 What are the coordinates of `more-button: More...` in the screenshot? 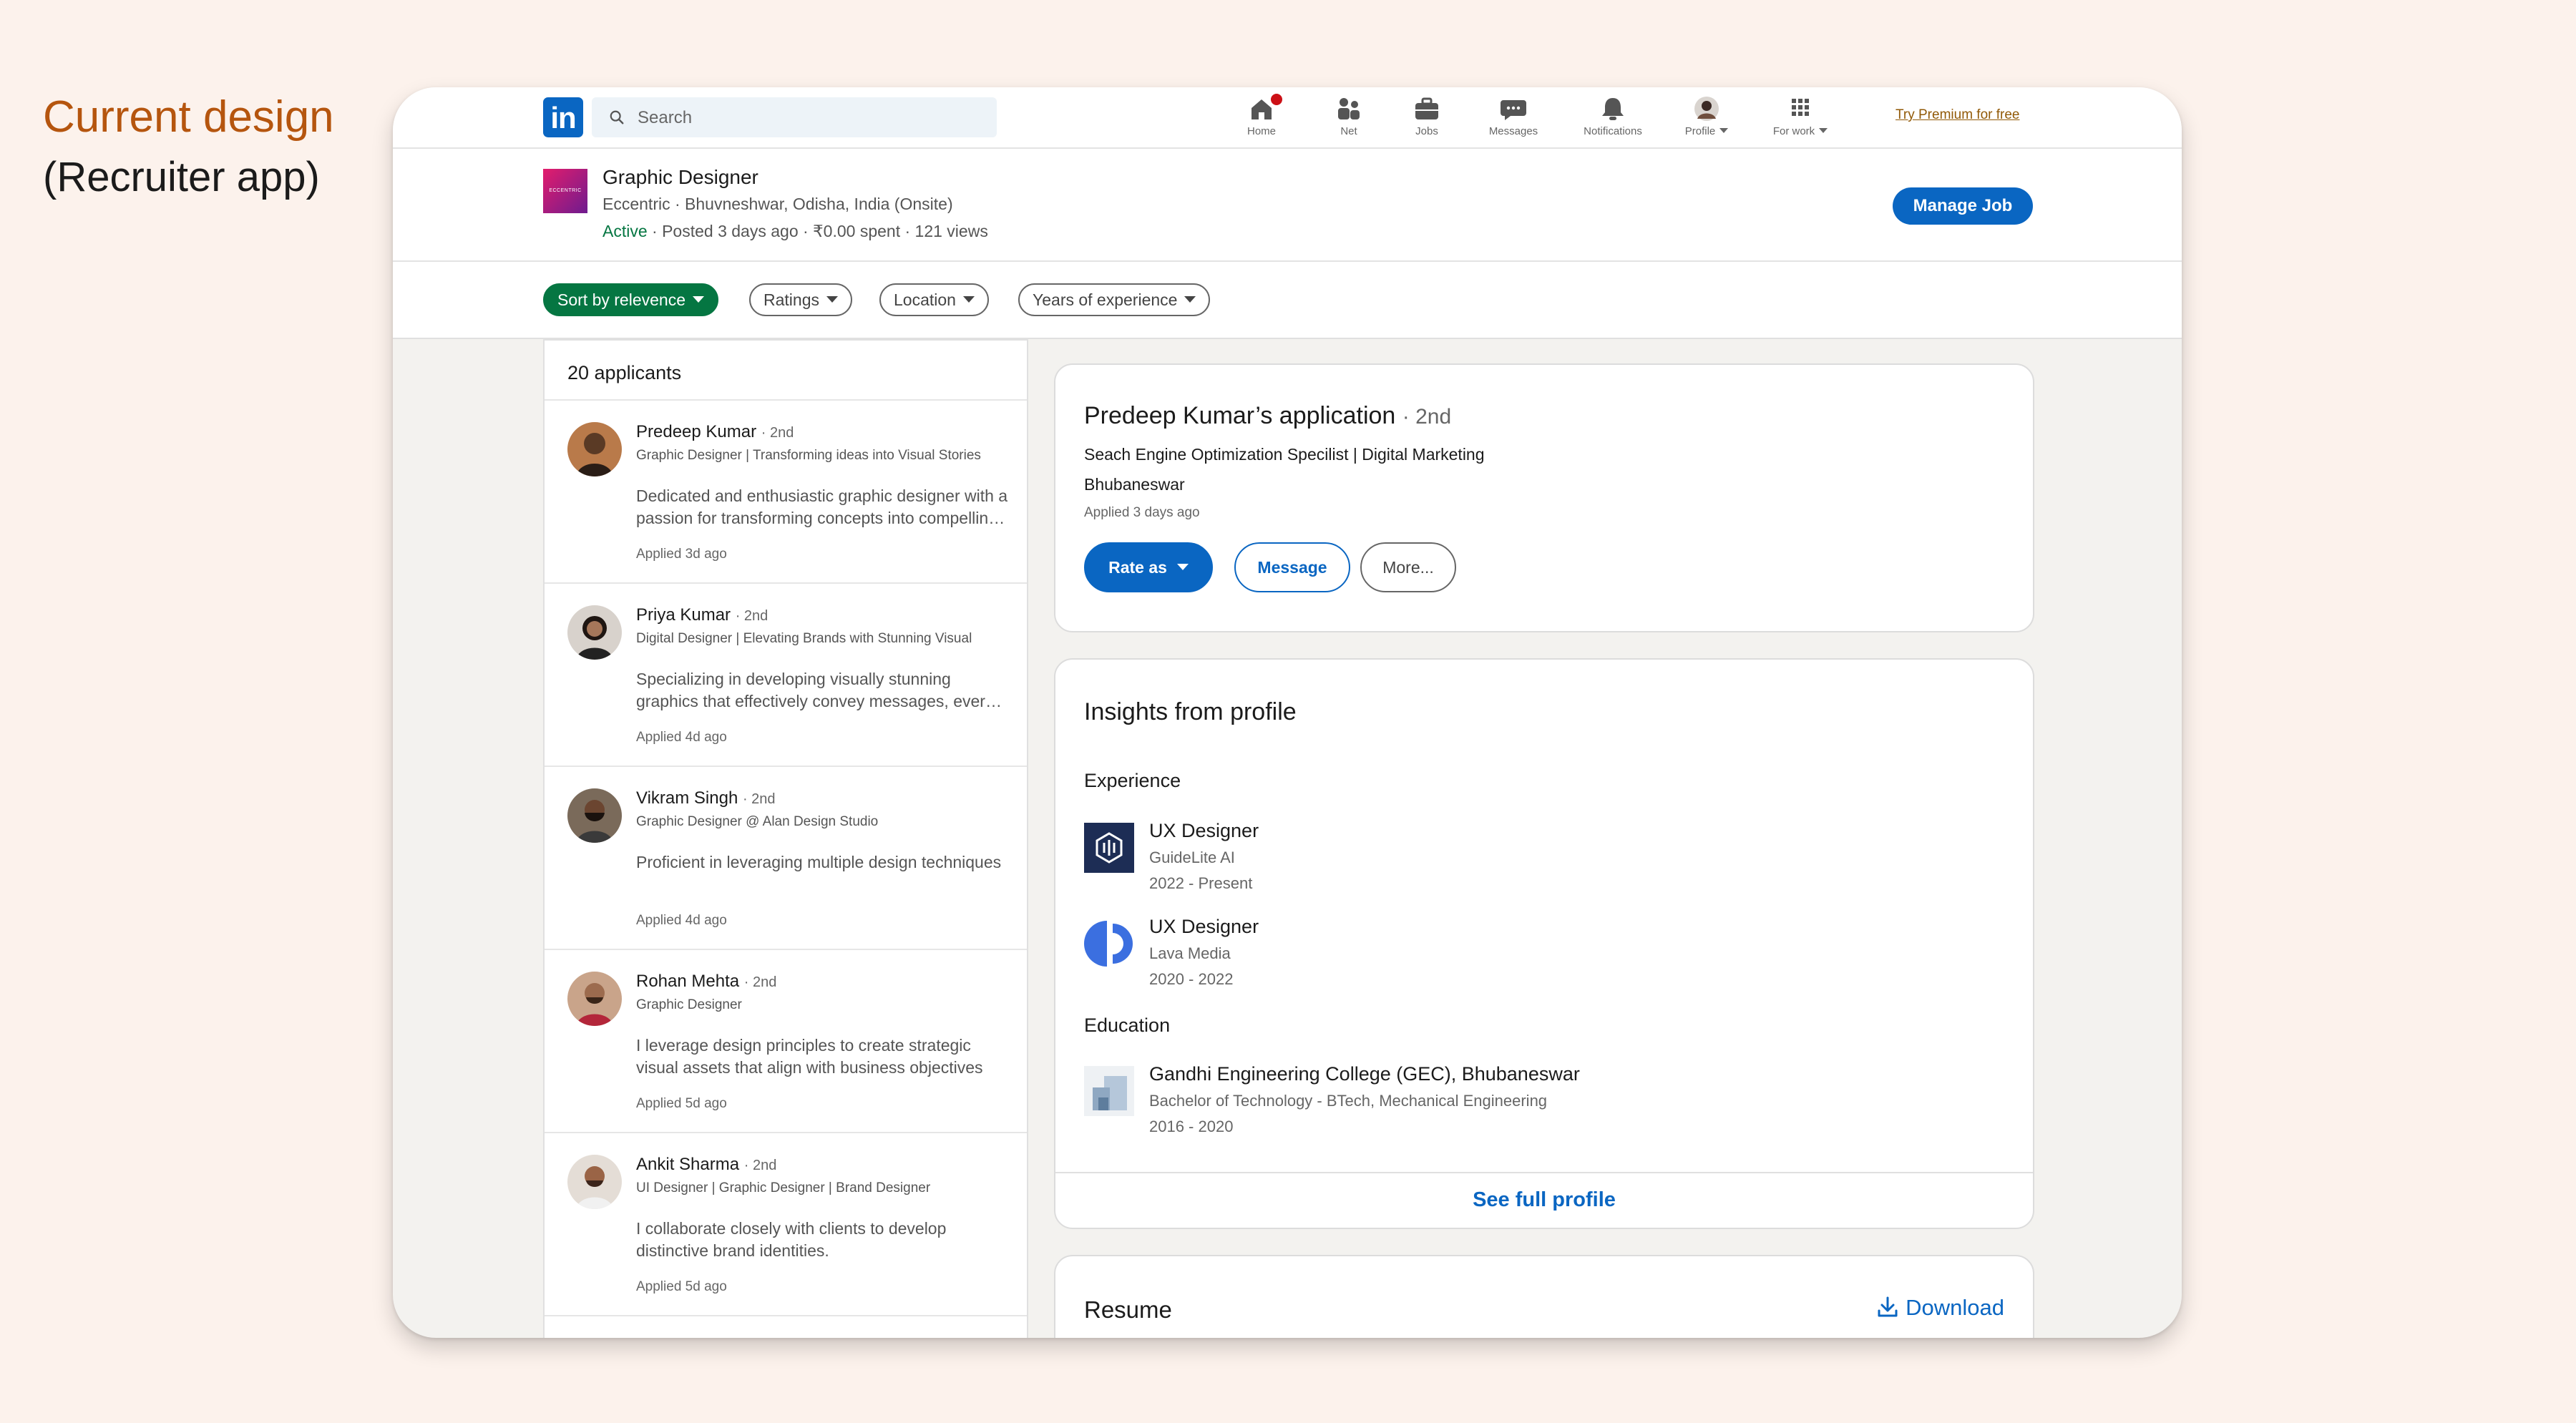 It's located at (1408, 567).